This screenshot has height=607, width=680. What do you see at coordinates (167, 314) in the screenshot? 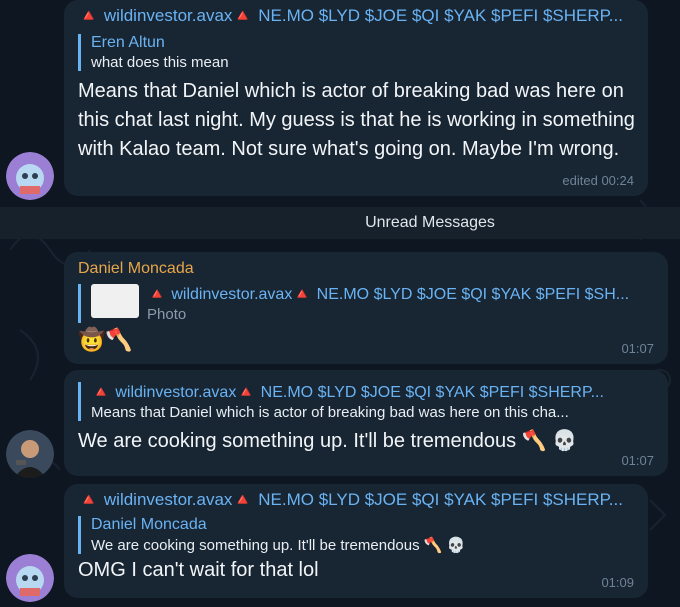
I see `reply-snippet: Photo` at bounding box center [167, 314].